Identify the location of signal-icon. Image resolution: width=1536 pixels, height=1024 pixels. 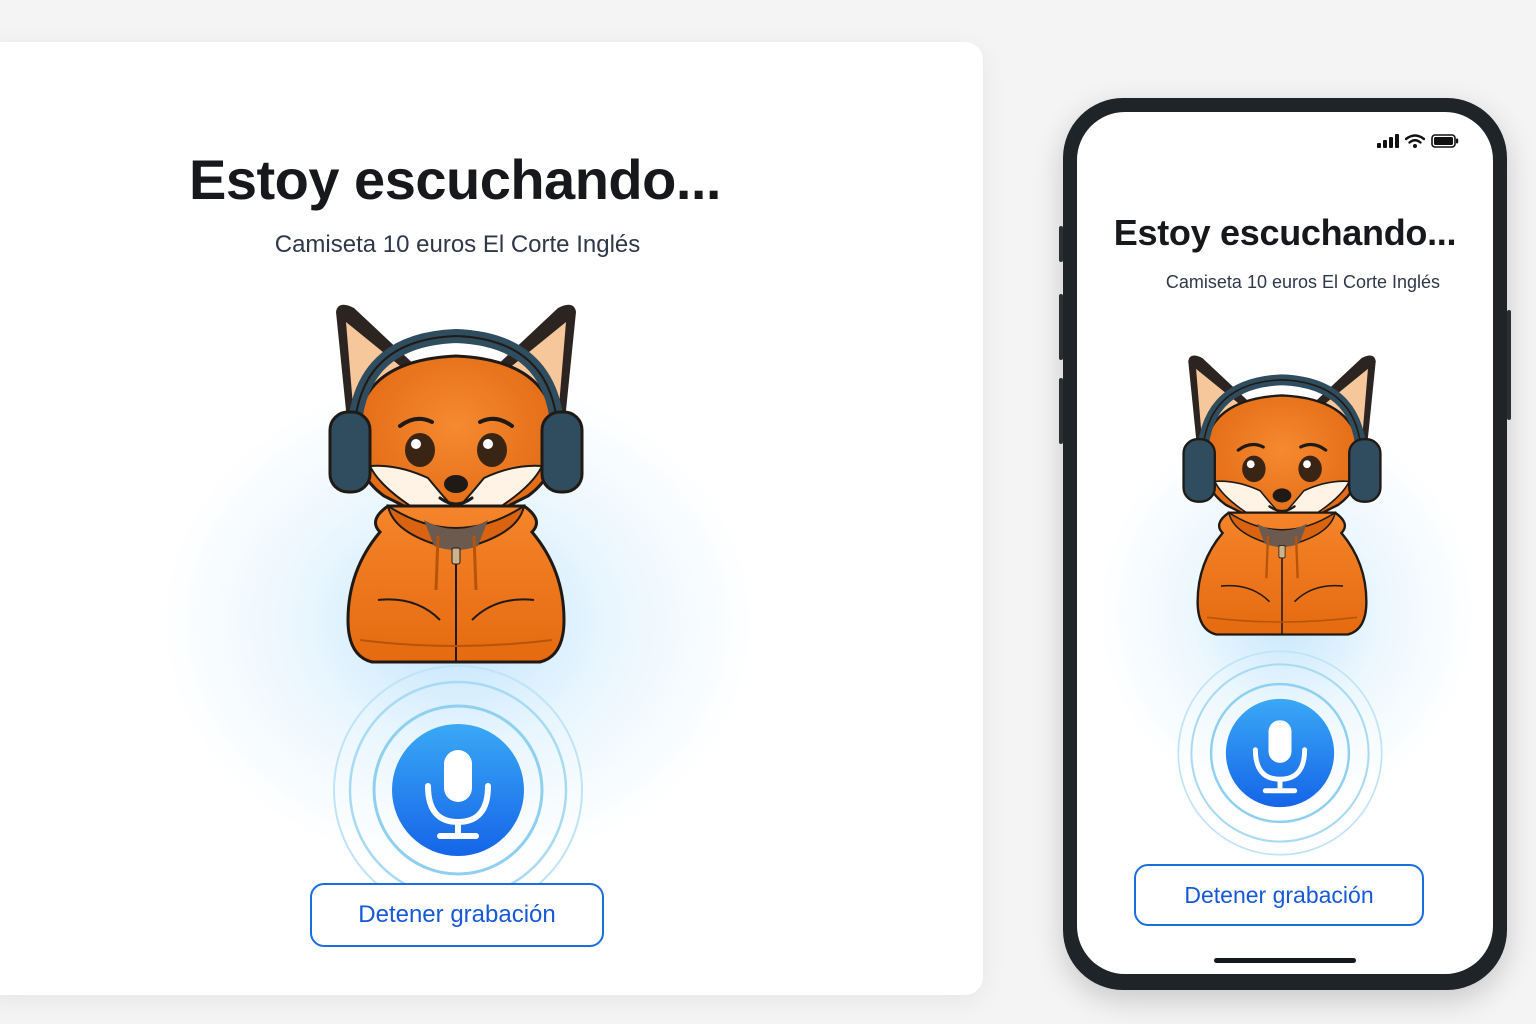
(1388, 141).